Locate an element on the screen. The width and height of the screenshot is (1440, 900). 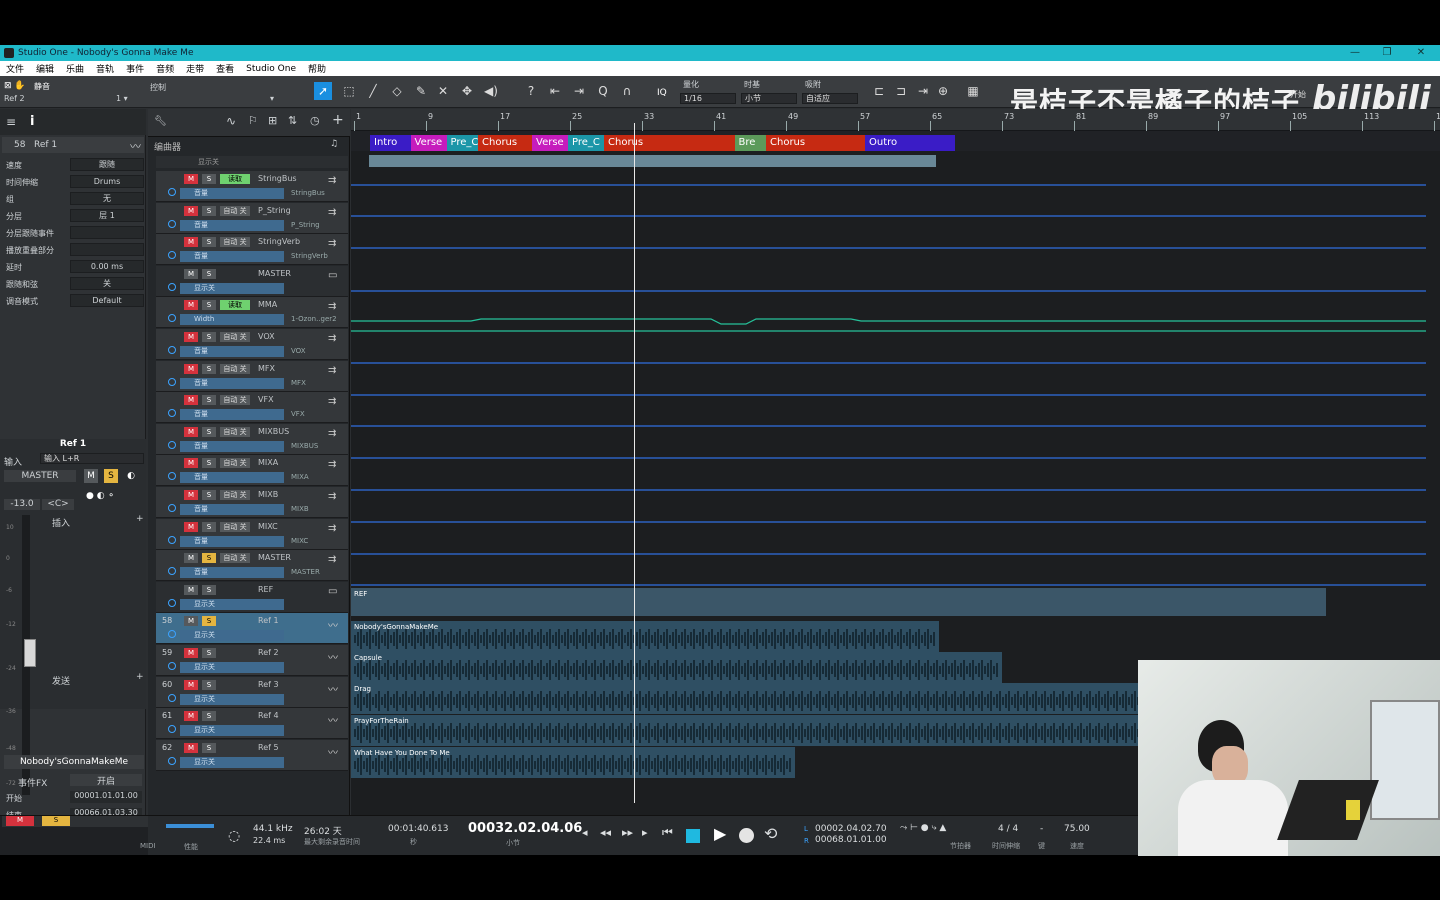
menu-help: 帮助 is located at coordinates (317, 68).